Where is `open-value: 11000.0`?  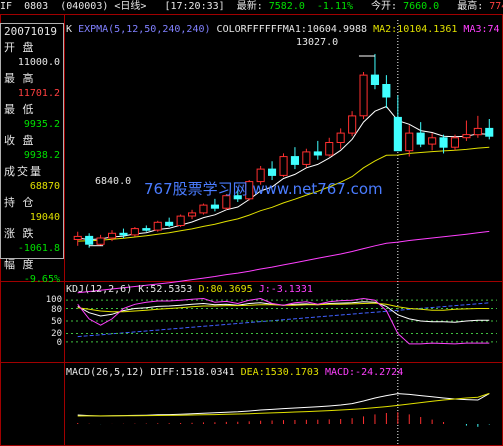
open-value: 11000.0 is located at coordinates (38, 62).